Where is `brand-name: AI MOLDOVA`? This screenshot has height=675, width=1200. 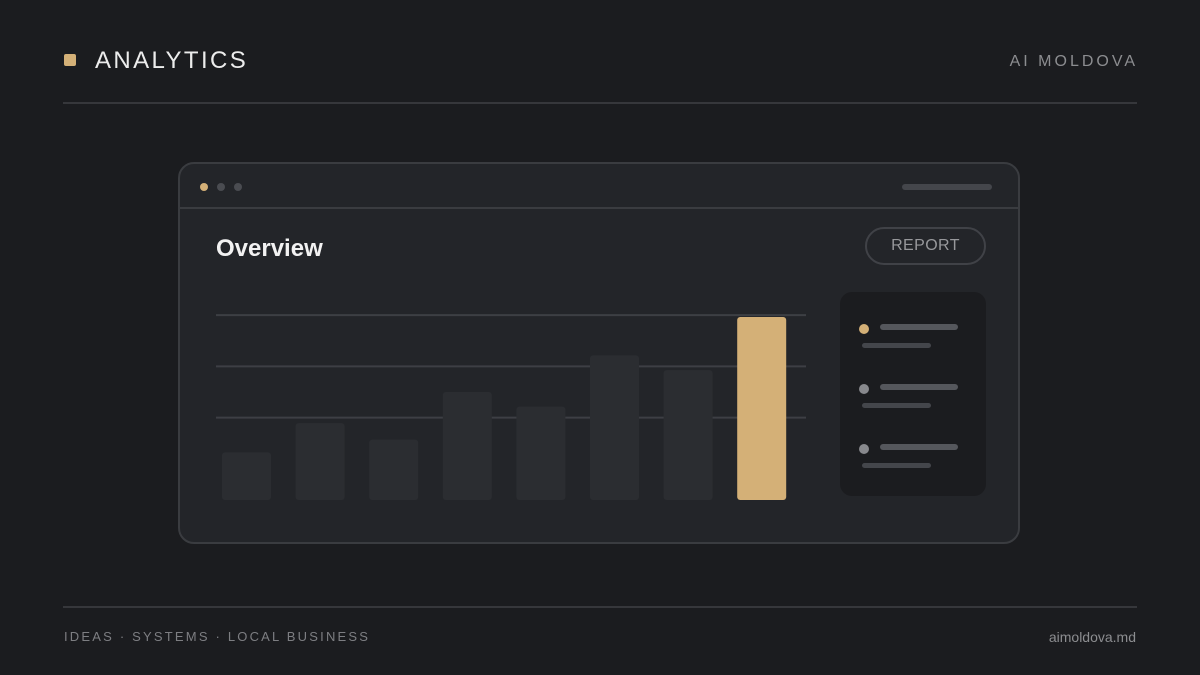 brand-name: AI MOLDOVA is located at coordinates (1073, 61).